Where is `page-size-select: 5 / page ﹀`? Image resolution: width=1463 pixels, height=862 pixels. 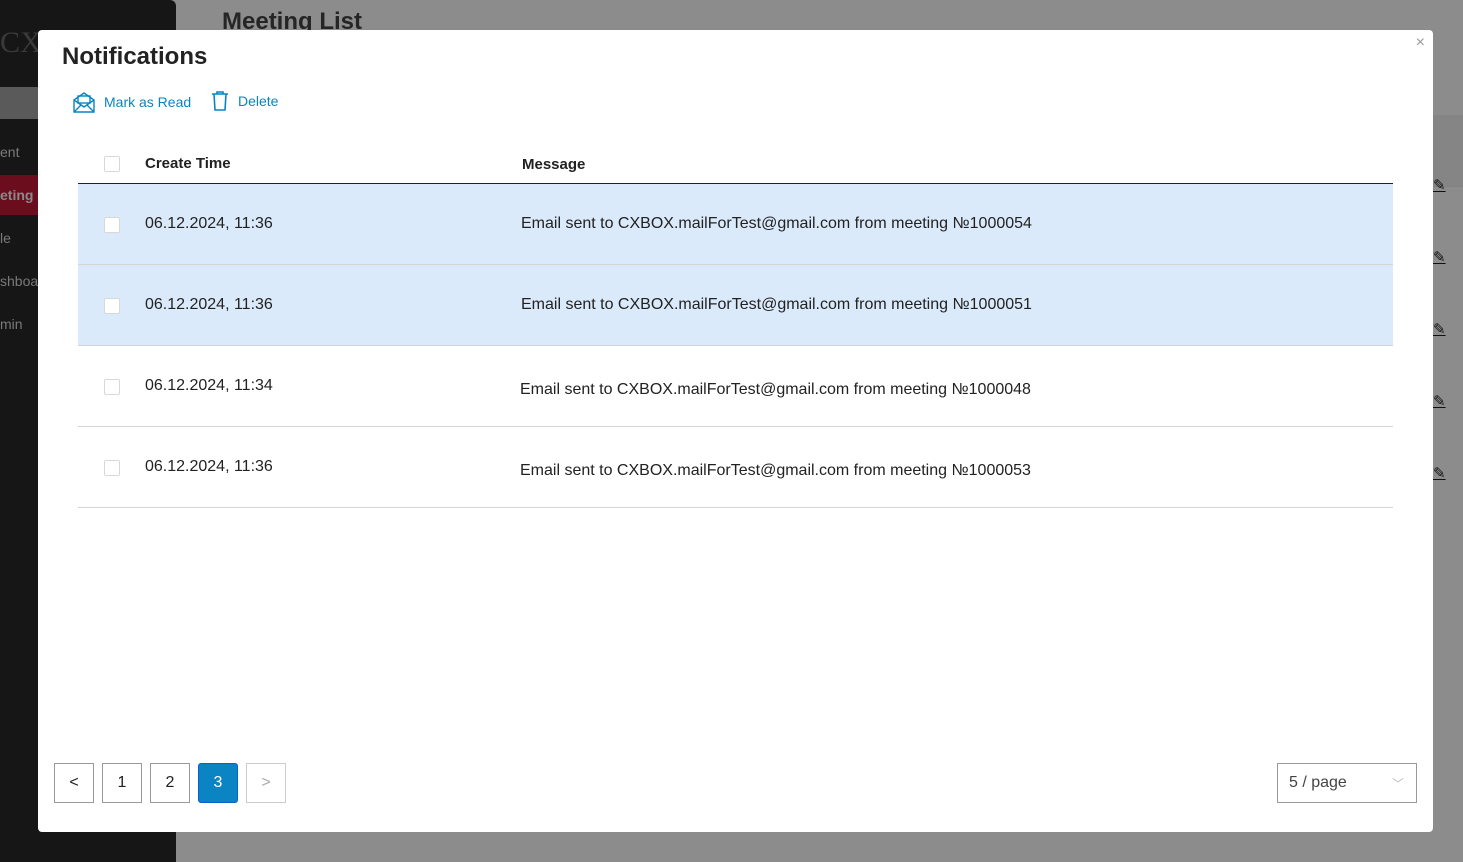 page-size-select: 5 / page ﹀ is located at coordinates (1347, 783).